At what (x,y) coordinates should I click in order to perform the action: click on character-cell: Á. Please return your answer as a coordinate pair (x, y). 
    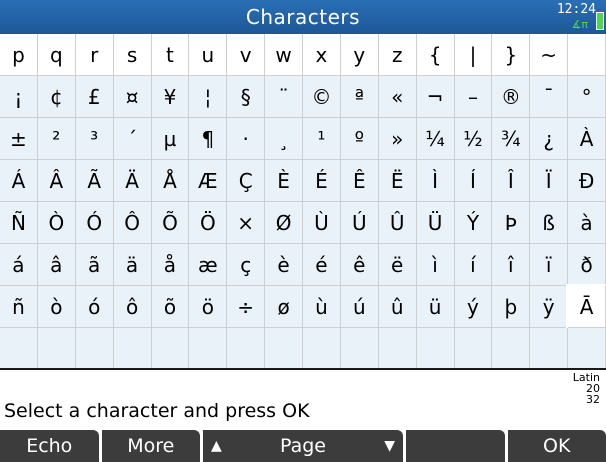
    Looking at the image, I should click on (19, 181).